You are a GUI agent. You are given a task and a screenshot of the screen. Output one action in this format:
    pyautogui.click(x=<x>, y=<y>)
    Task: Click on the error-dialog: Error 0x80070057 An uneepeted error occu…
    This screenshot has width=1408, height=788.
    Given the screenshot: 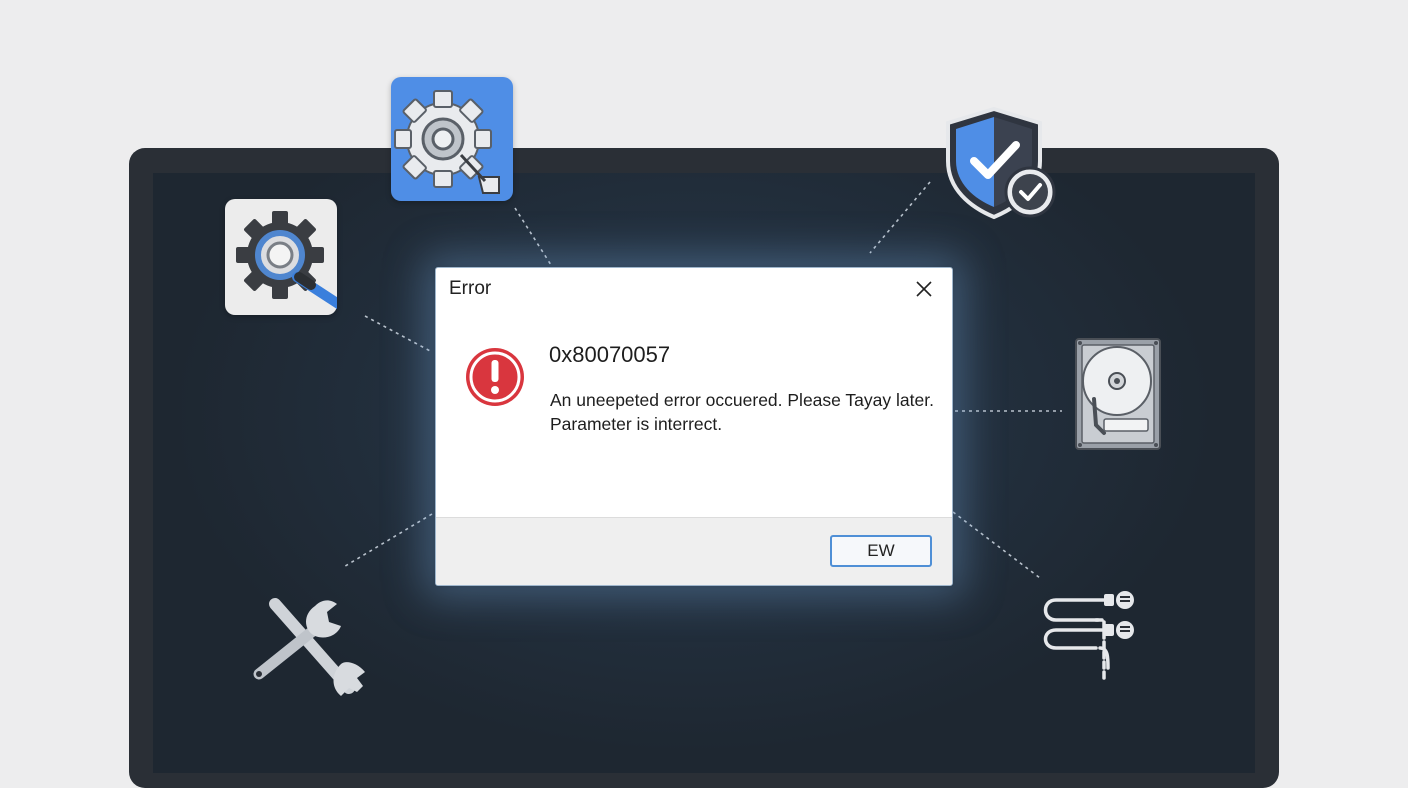 What is the action you would take?
    pyautogui.click(x=694, y=426)
    